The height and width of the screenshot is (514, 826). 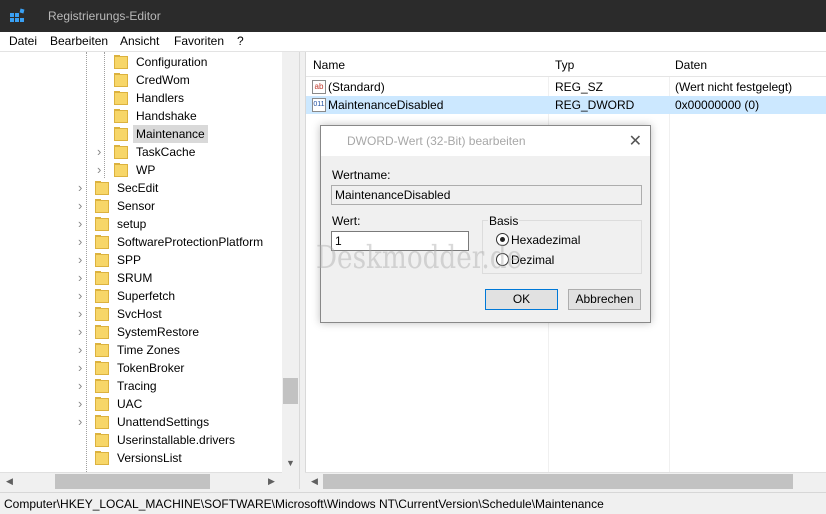 I want to click on tree-item-label: Maintenance, so click(x=170, y=134).